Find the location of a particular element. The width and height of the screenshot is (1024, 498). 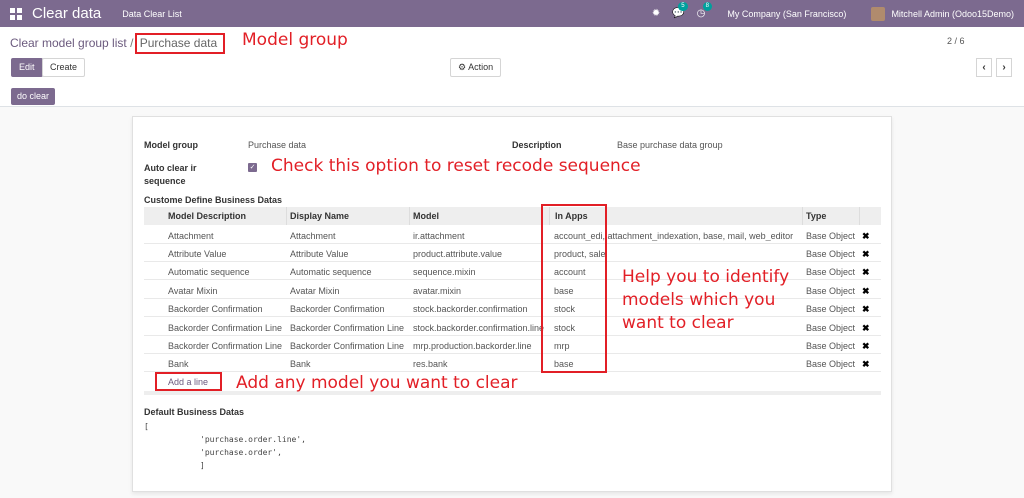

cell-model: avatar.mixin is located at coordinates (437, 291).